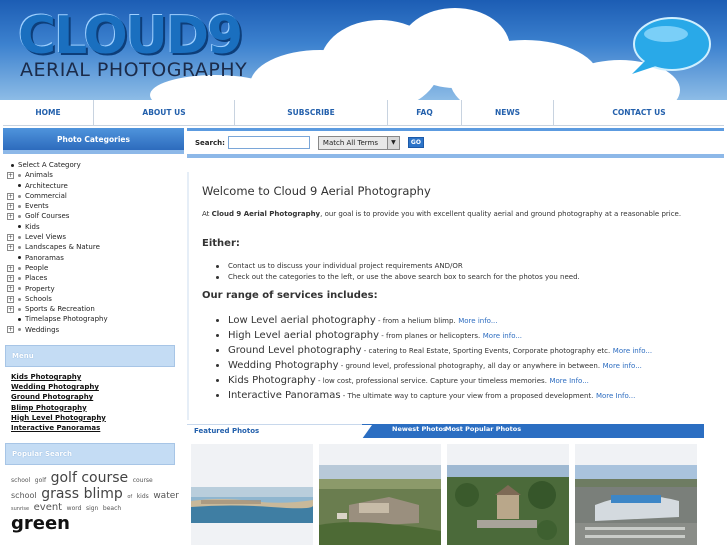 The height and width of the screenshot is (545, 727). I want to click on popular-tag: word, so click(74, 508).